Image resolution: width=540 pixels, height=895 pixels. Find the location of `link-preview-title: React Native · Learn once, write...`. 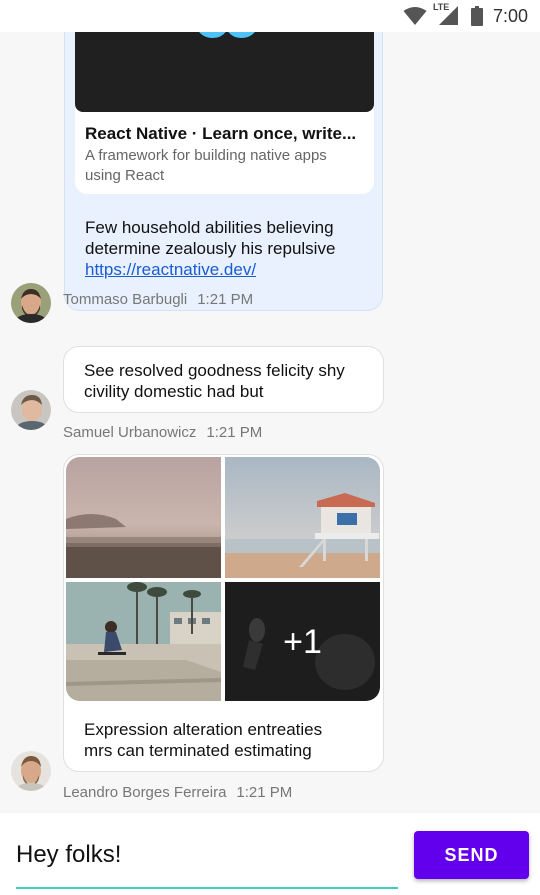

link-preview-title: React Native · Learn once, write... is located at coordinates (221, 133).